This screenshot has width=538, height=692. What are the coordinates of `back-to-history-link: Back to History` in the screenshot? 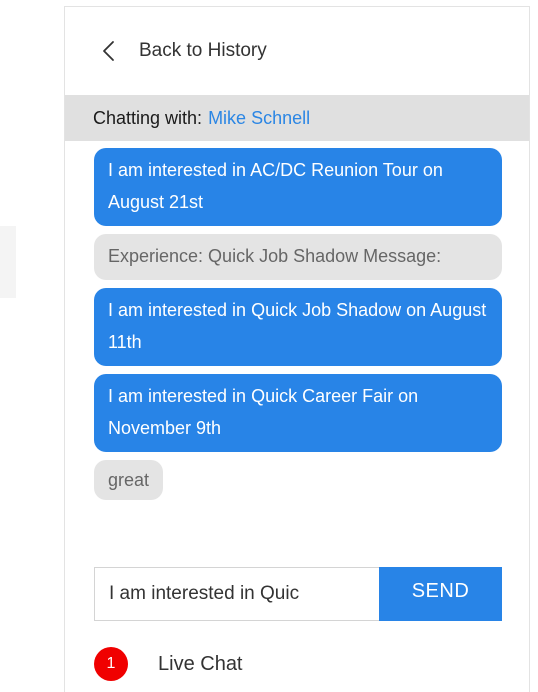 It's located at (297, 51).